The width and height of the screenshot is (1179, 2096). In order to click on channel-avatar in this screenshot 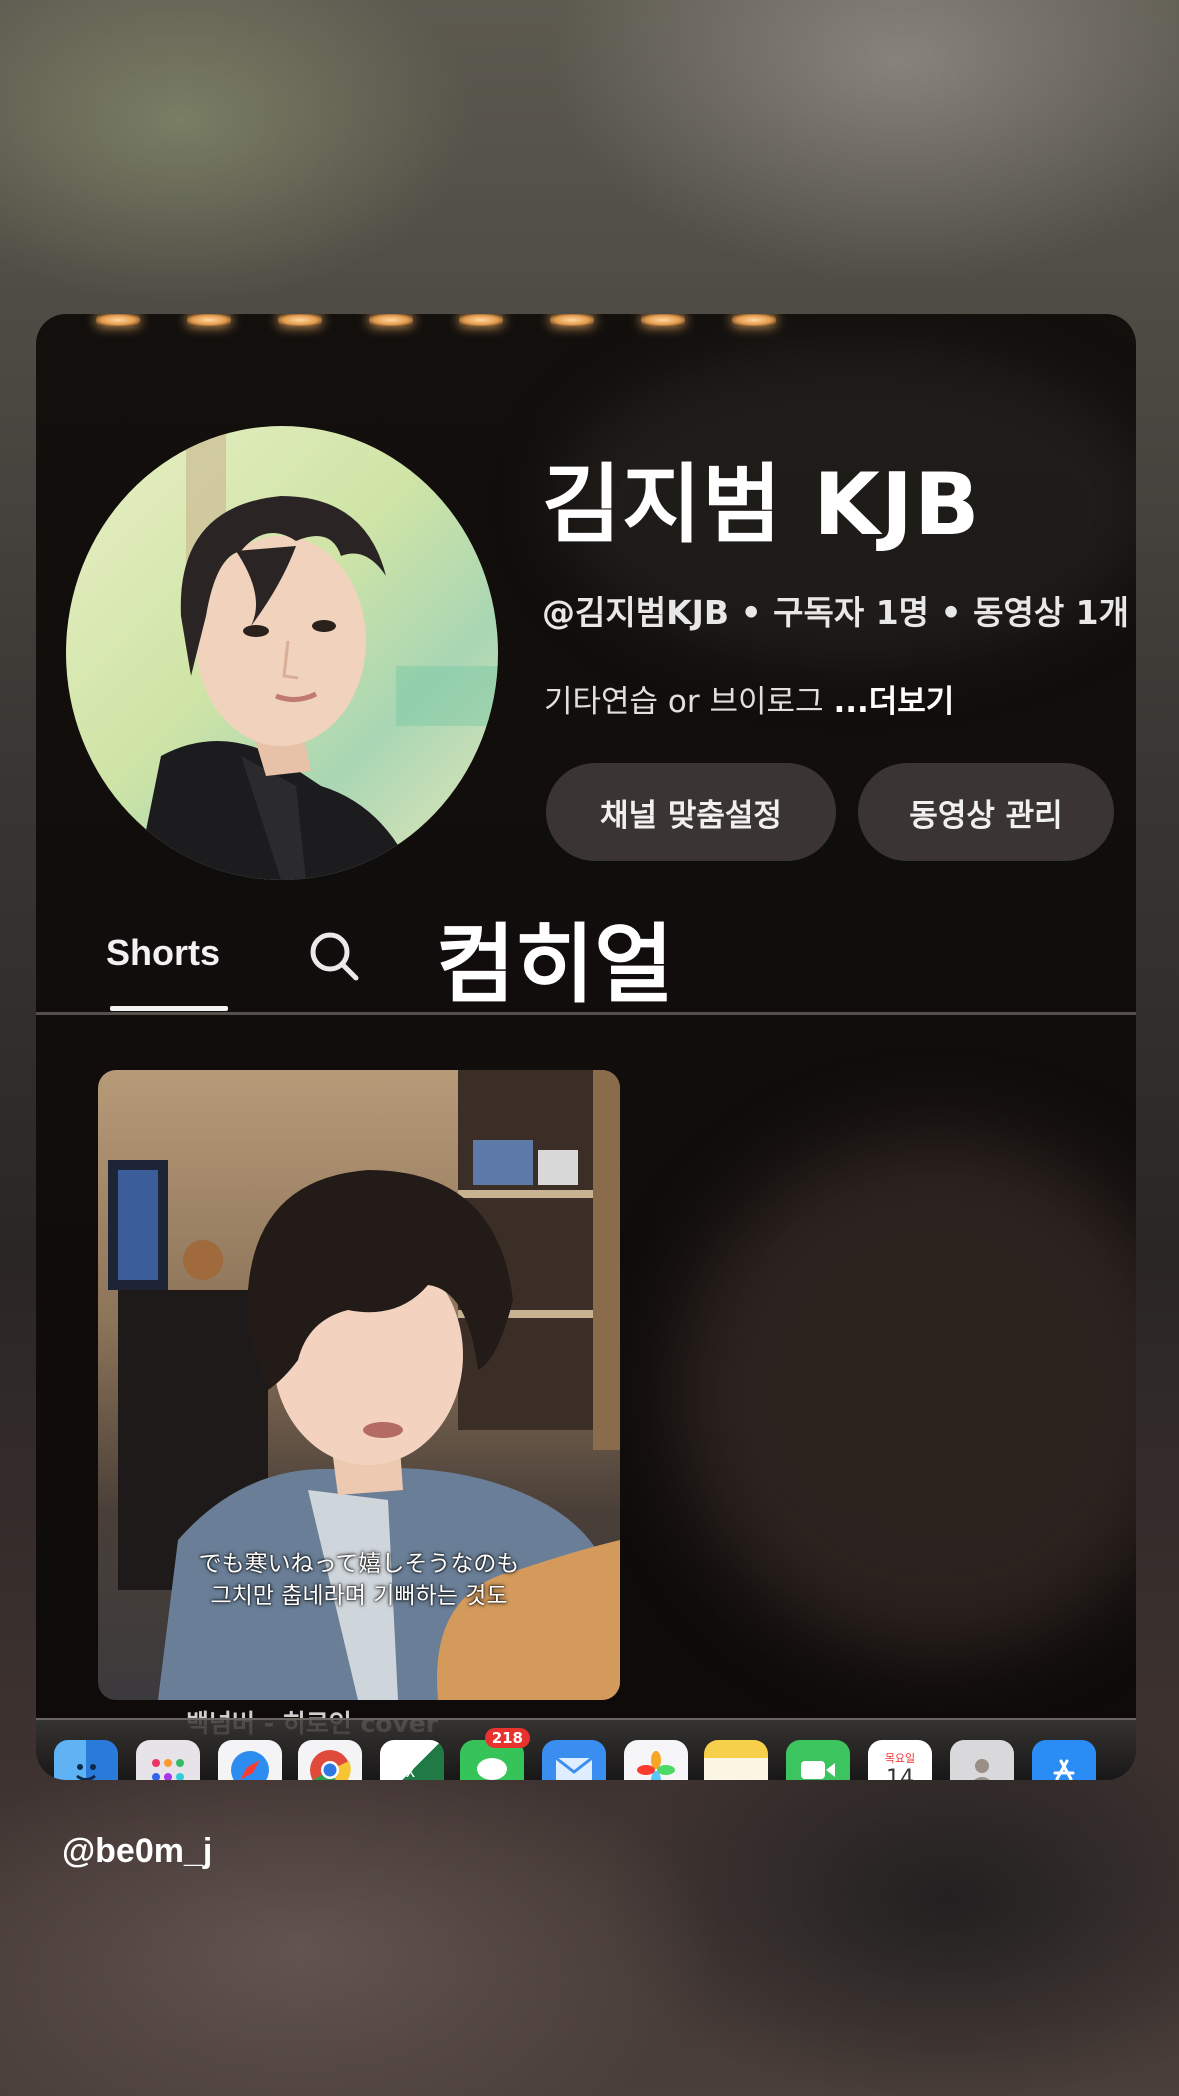, I will do `click(282, 653)`.